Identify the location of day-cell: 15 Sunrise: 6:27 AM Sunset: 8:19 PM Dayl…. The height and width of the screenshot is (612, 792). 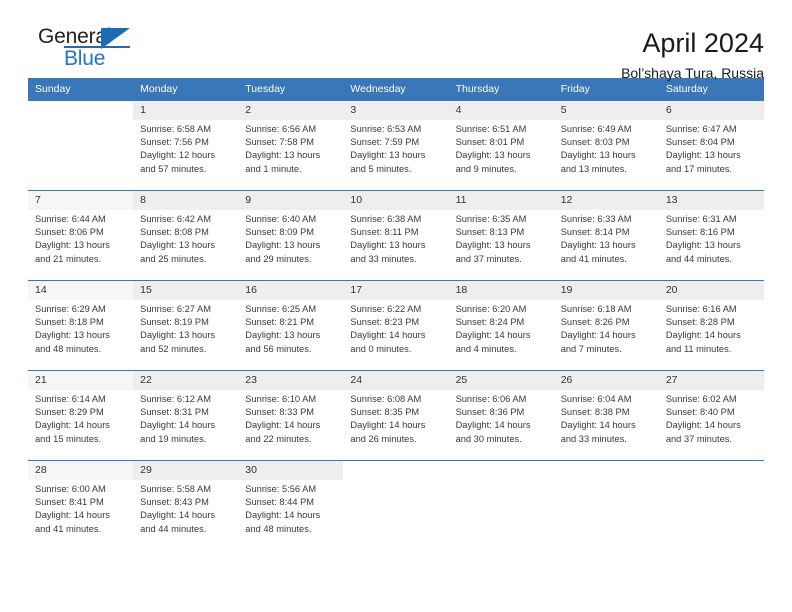
(186, 325).